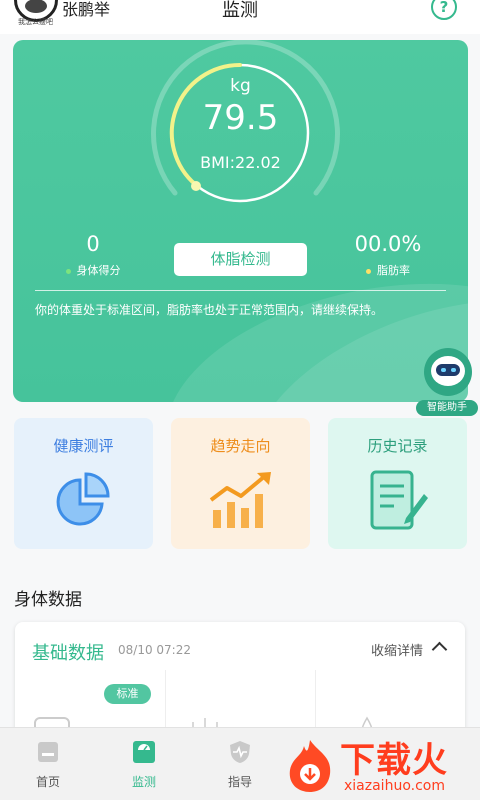  What do you see at coordinates (240, 290) in the screenshot?
I see `divider` at bounding box center [240, 290].